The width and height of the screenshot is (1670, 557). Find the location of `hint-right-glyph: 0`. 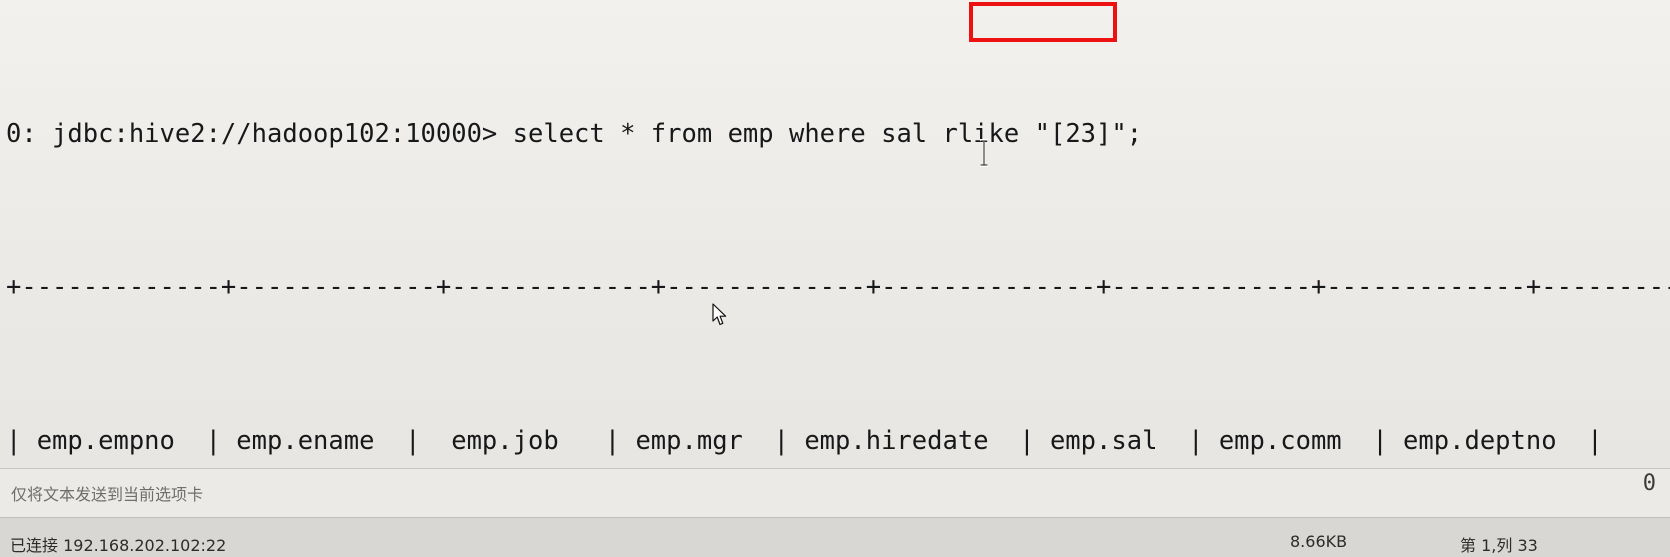

hint-right-glyph: 0 is located at coordinates (1649, 483).